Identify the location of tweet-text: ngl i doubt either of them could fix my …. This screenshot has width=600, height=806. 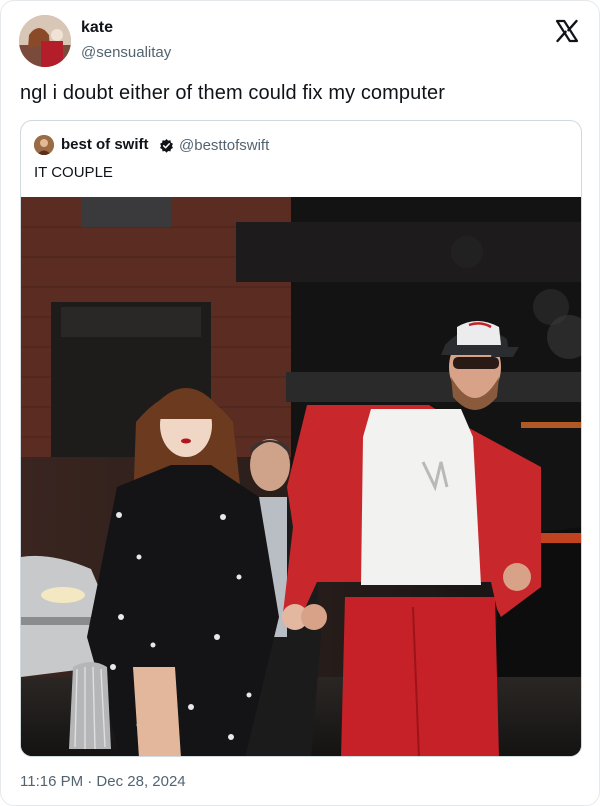
(233, 93).